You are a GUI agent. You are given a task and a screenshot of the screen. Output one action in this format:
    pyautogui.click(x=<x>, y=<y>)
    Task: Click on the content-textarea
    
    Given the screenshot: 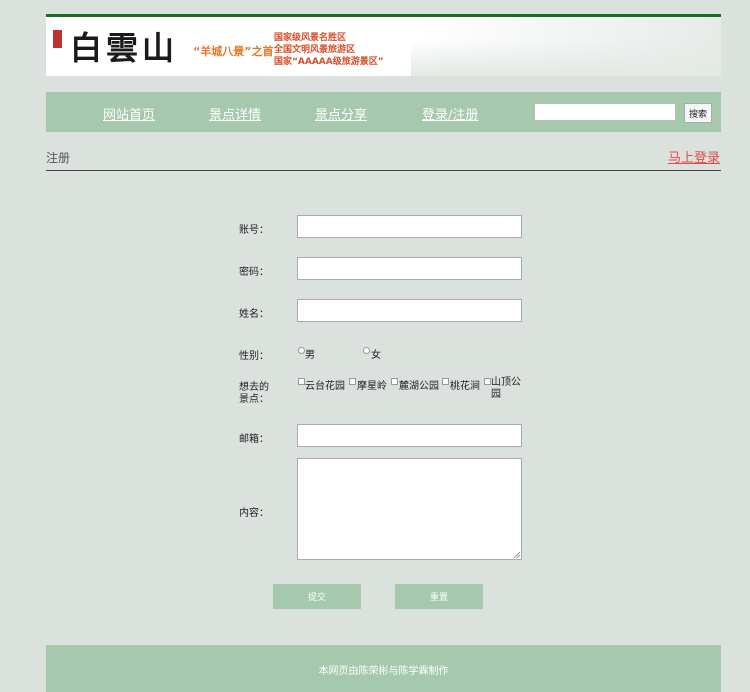 What is the action you would take?
    pyautogui.click(x=409, y=509)
    